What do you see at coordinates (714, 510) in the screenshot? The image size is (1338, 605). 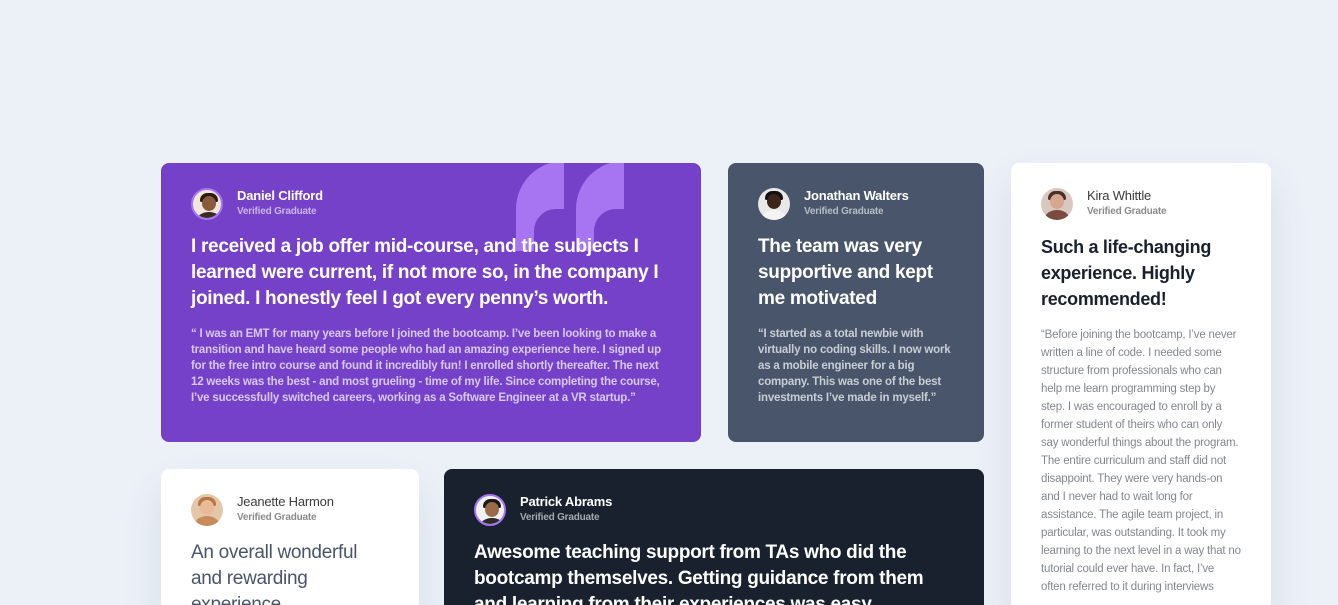 I see `author: Patrick Abrams Verified Graduate` at bounding box center [714, 510].